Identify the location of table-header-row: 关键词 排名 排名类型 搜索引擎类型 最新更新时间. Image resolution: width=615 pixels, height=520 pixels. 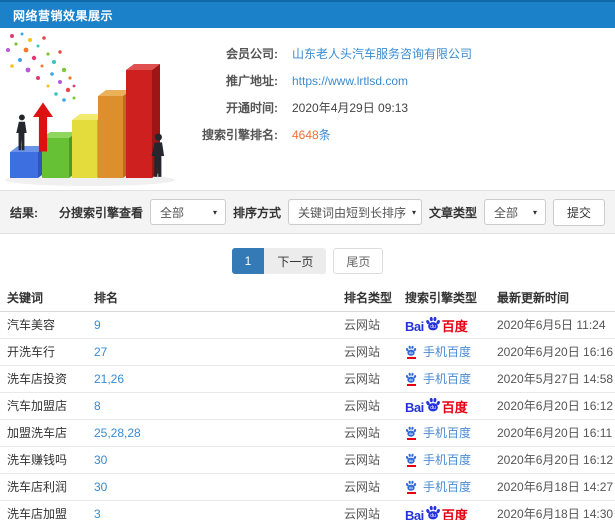
(307, 298).